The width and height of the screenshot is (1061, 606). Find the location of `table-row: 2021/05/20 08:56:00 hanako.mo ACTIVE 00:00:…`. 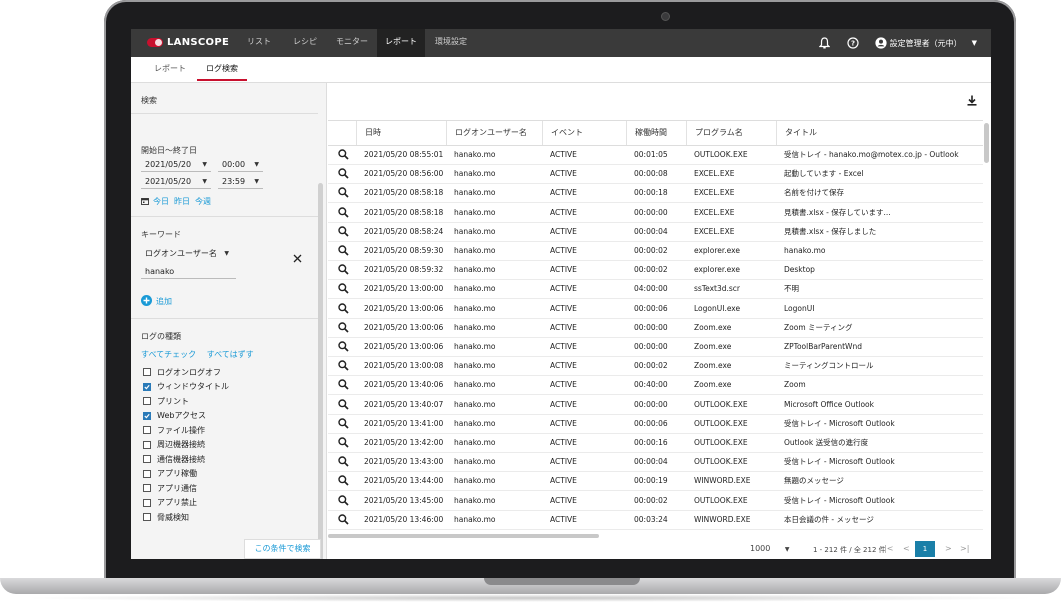

table-row: 2021/05/20 08:56:00 hanako.mo ACTIVE 00:00:… is located at coordinates (655, 174).